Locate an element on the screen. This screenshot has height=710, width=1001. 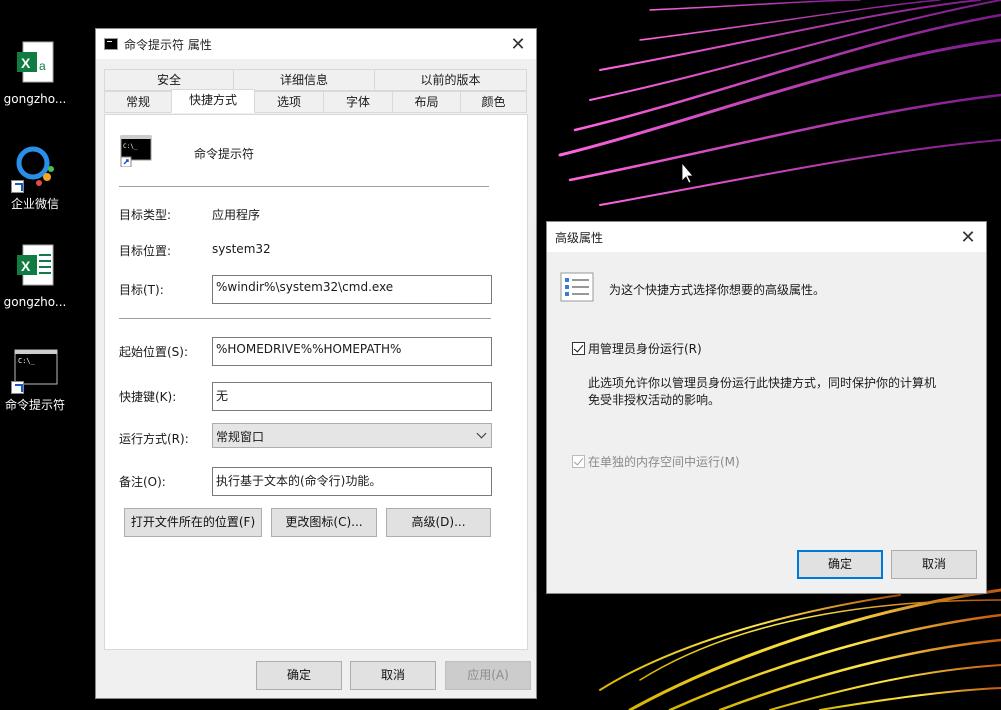
desktop-icon-label: 企业微信 is located at coordinates (34, 204).